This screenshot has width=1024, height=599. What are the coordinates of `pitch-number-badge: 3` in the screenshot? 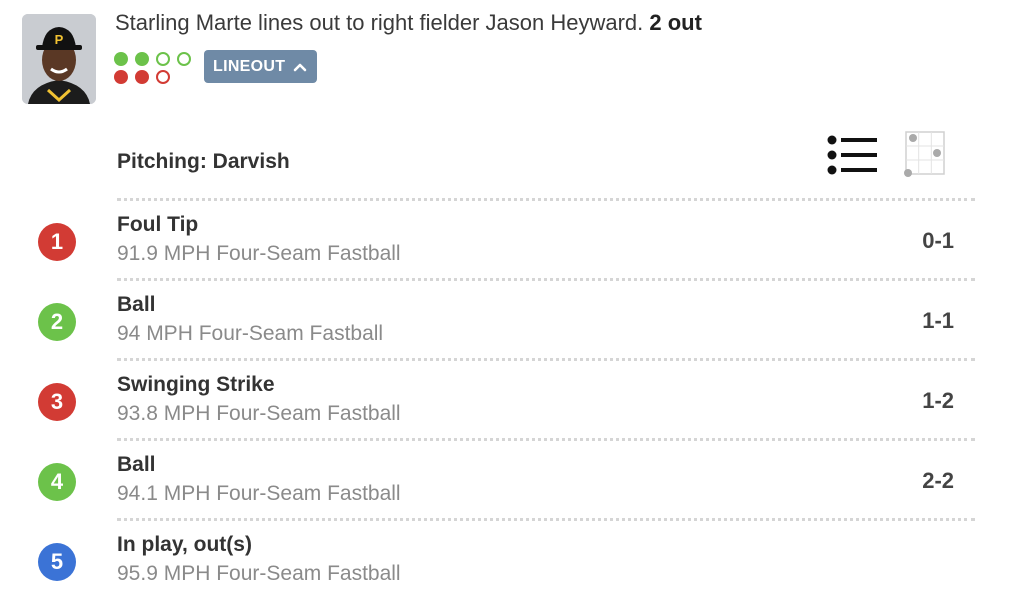 It's located at (57, 402).